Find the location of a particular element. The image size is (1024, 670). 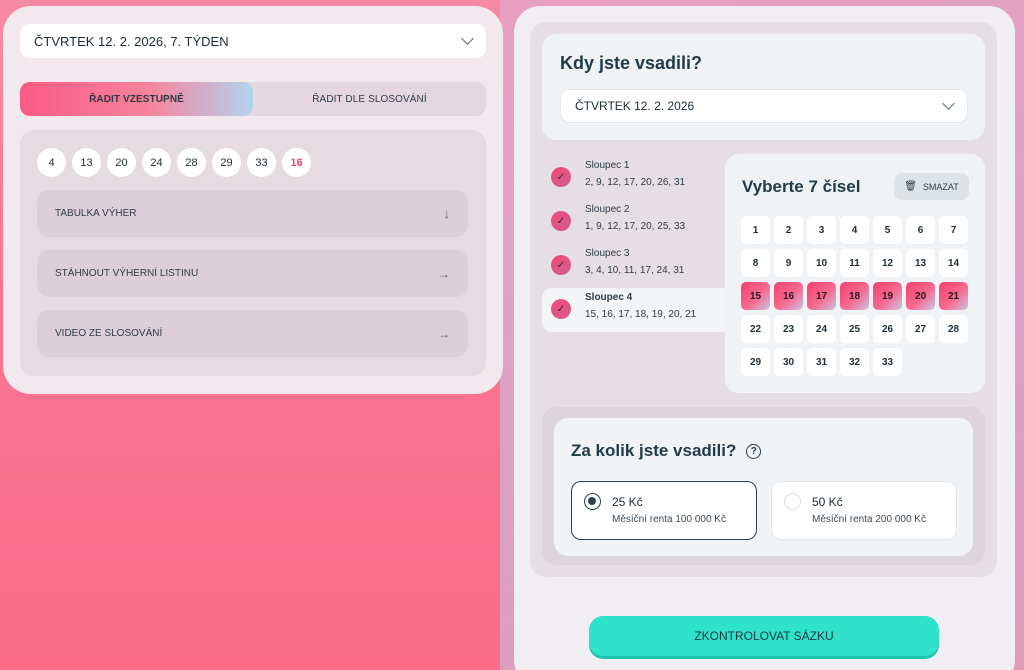

column-item-1: ✓ Sloupec 1 2, 9, 12, 17, 20, 26, 31 is located at coordinates (633, 178).